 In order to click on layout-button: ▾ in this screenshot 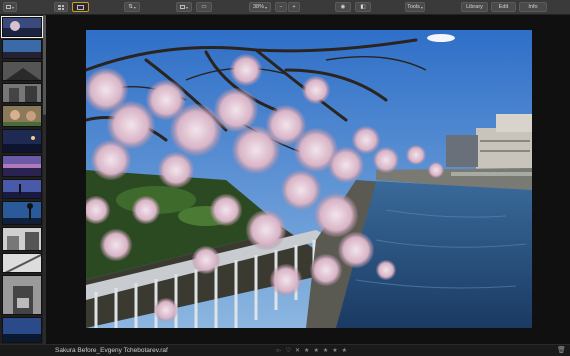, I will do `click(184, 7)`.